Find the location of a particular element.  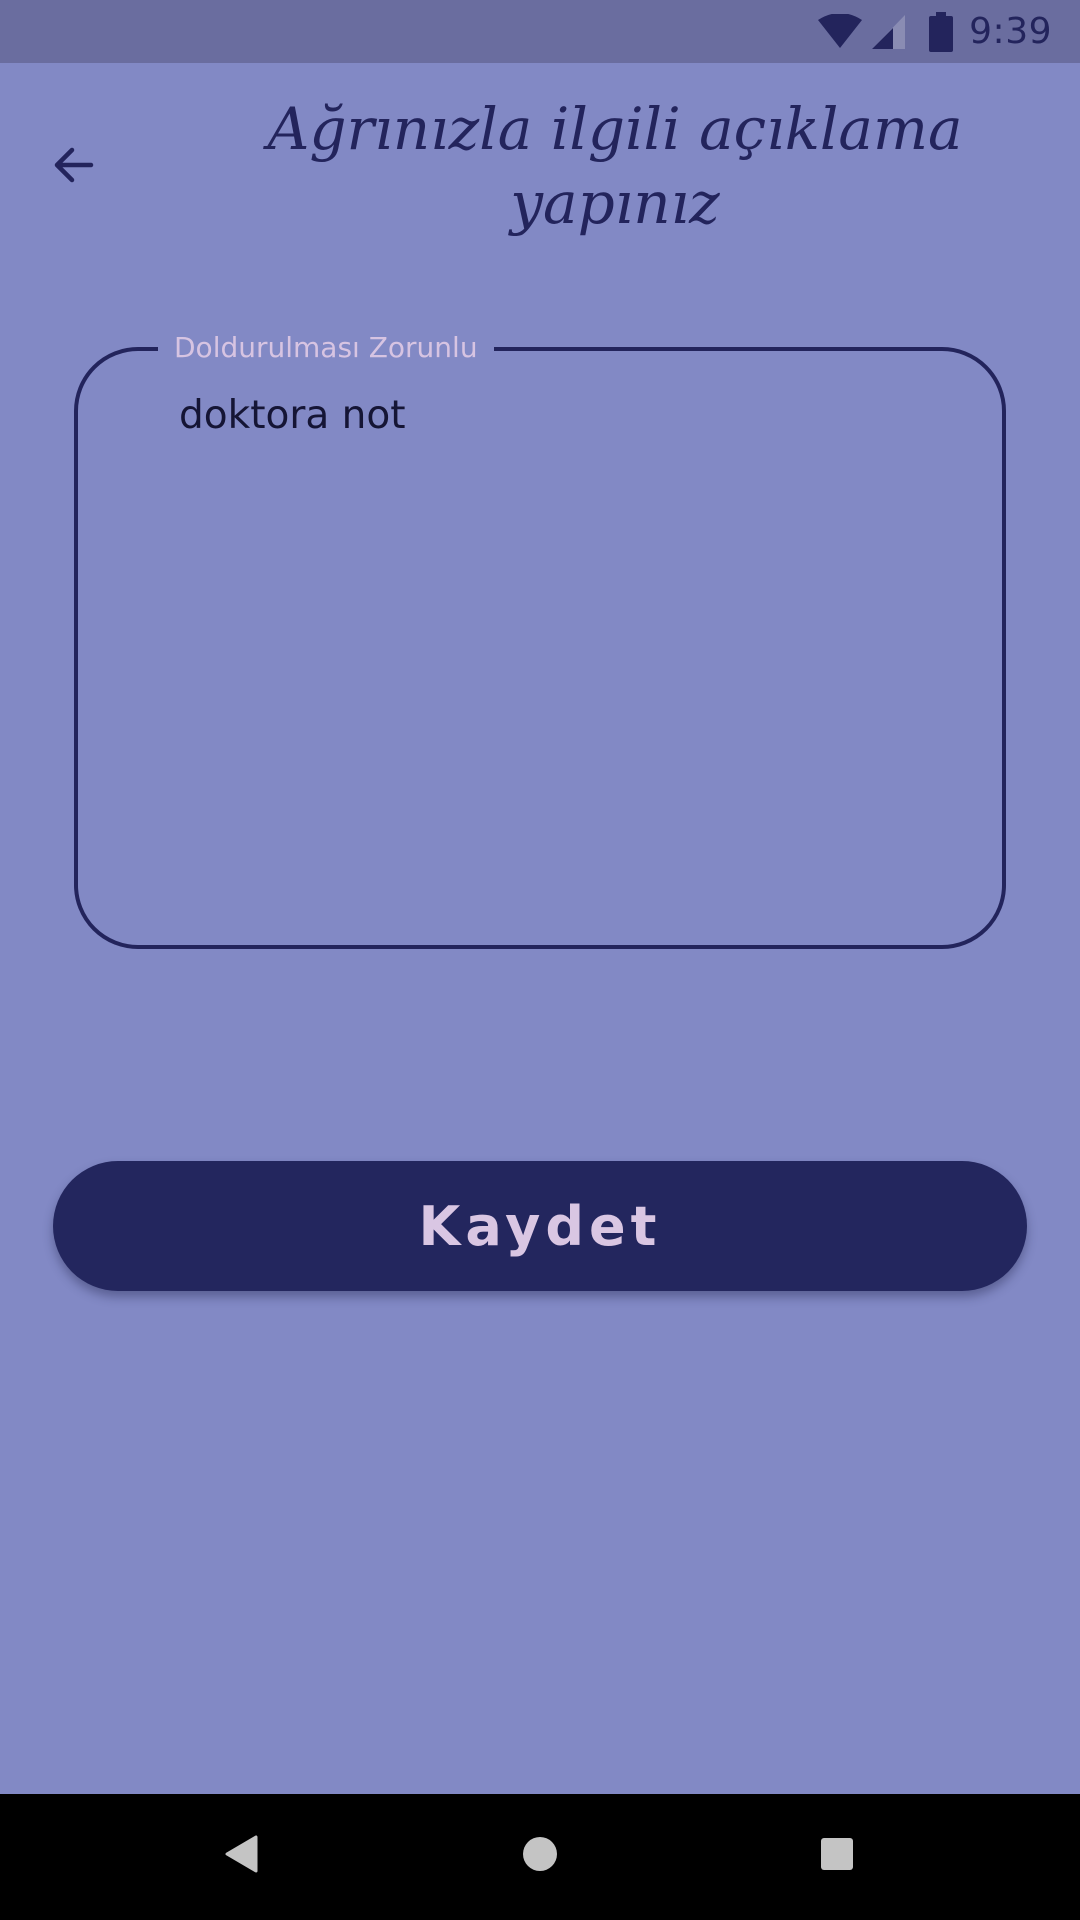

navigation-bar is located at coordinates (540, 1857).